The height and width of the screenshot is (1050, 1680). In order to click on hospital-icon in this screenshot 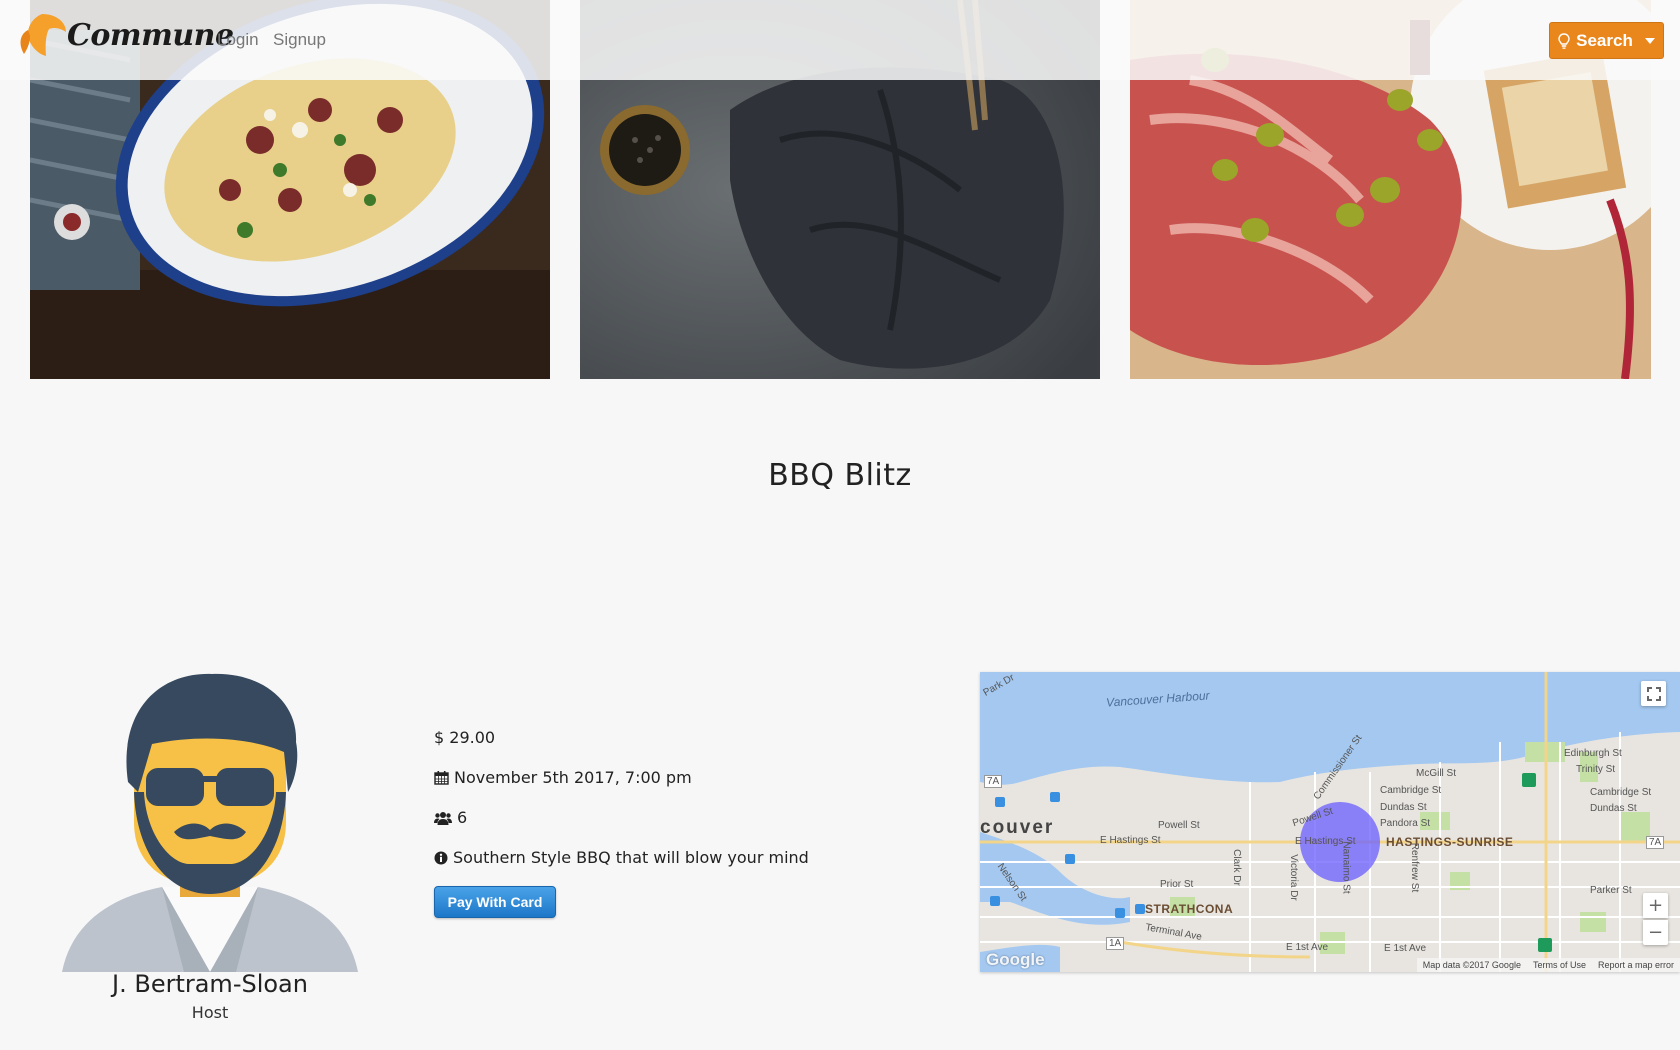, I will do `click(1529, 780)`.